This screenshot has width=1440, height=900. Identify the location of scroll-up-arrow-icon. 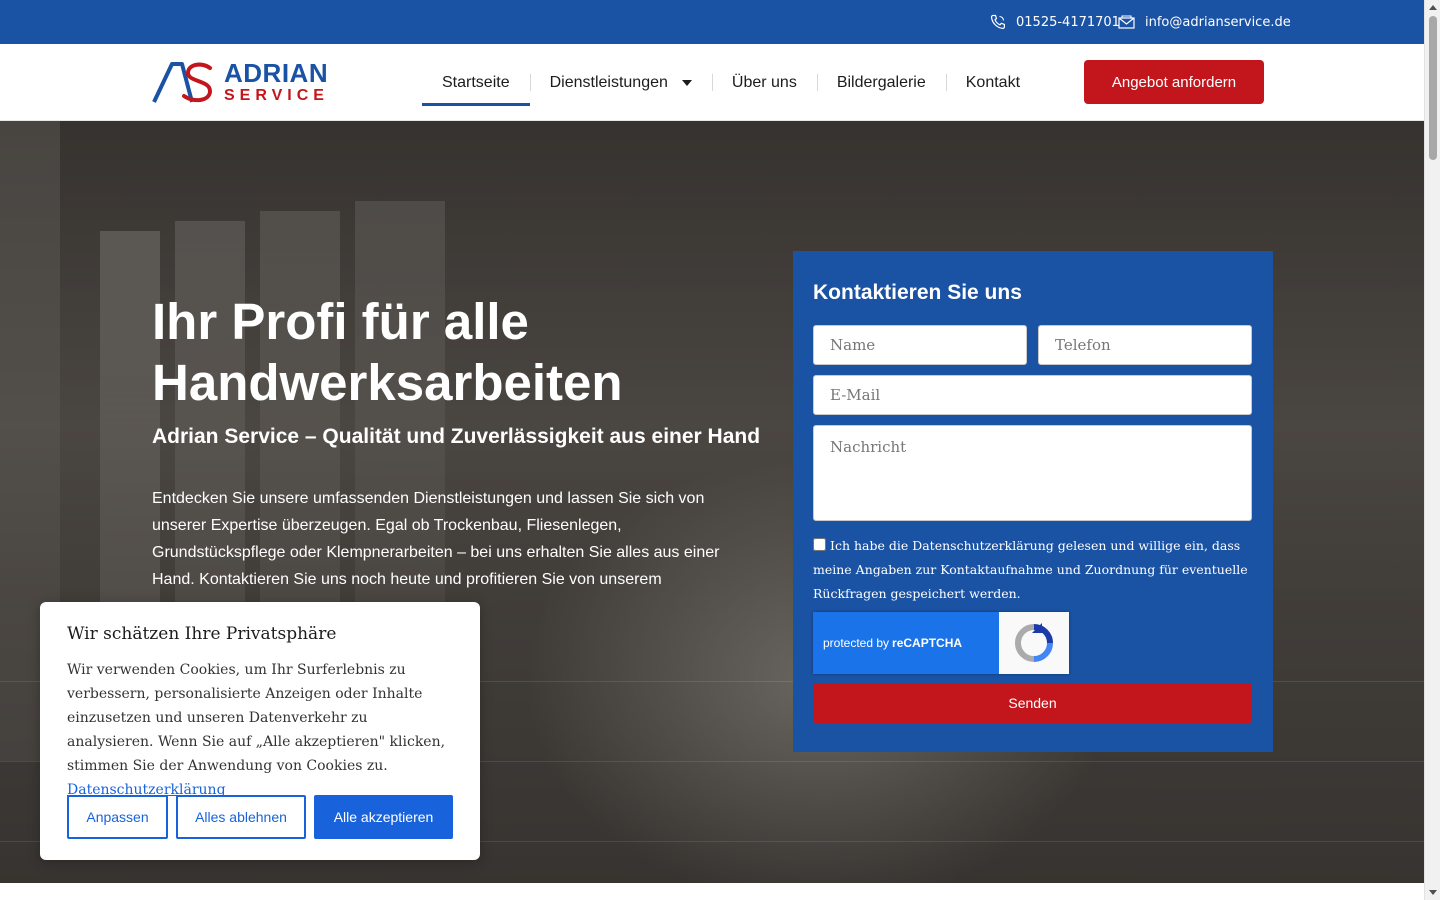
(1433, 7).